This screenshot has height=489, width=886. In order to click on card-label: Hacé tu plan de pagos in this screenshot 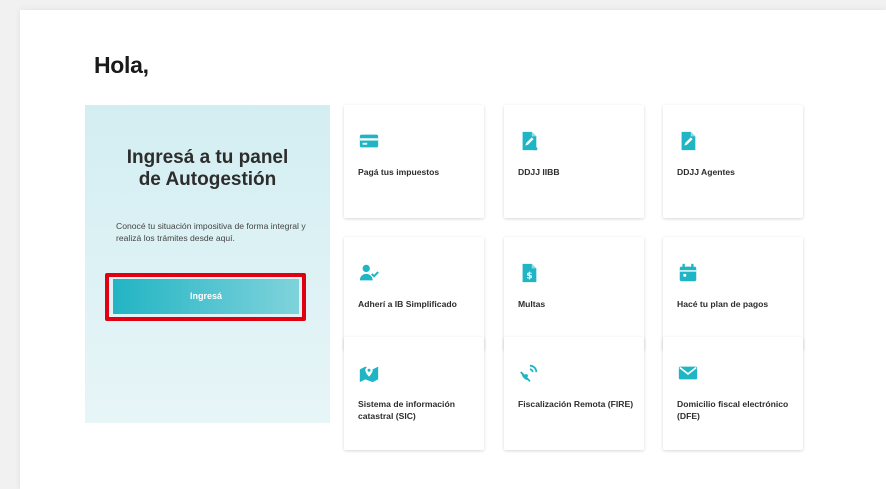, I will do `click(723, 304)`.